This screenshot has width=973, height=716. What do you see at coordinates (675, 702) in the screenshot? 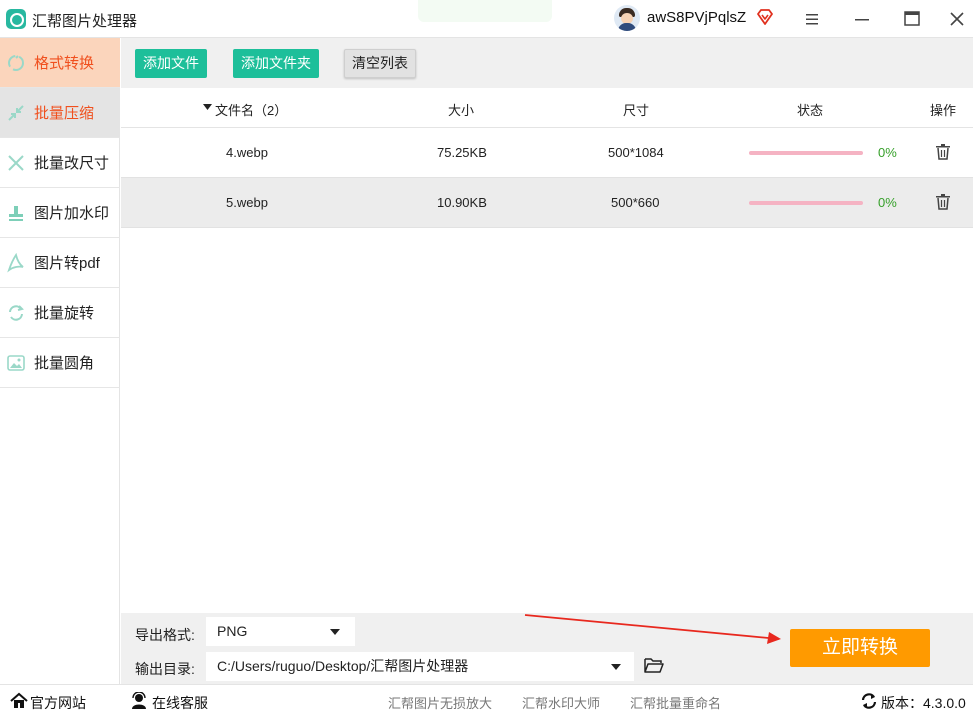
I see `product-link-rename: 汇帮批量重命名` at bounding box center [675, 702].